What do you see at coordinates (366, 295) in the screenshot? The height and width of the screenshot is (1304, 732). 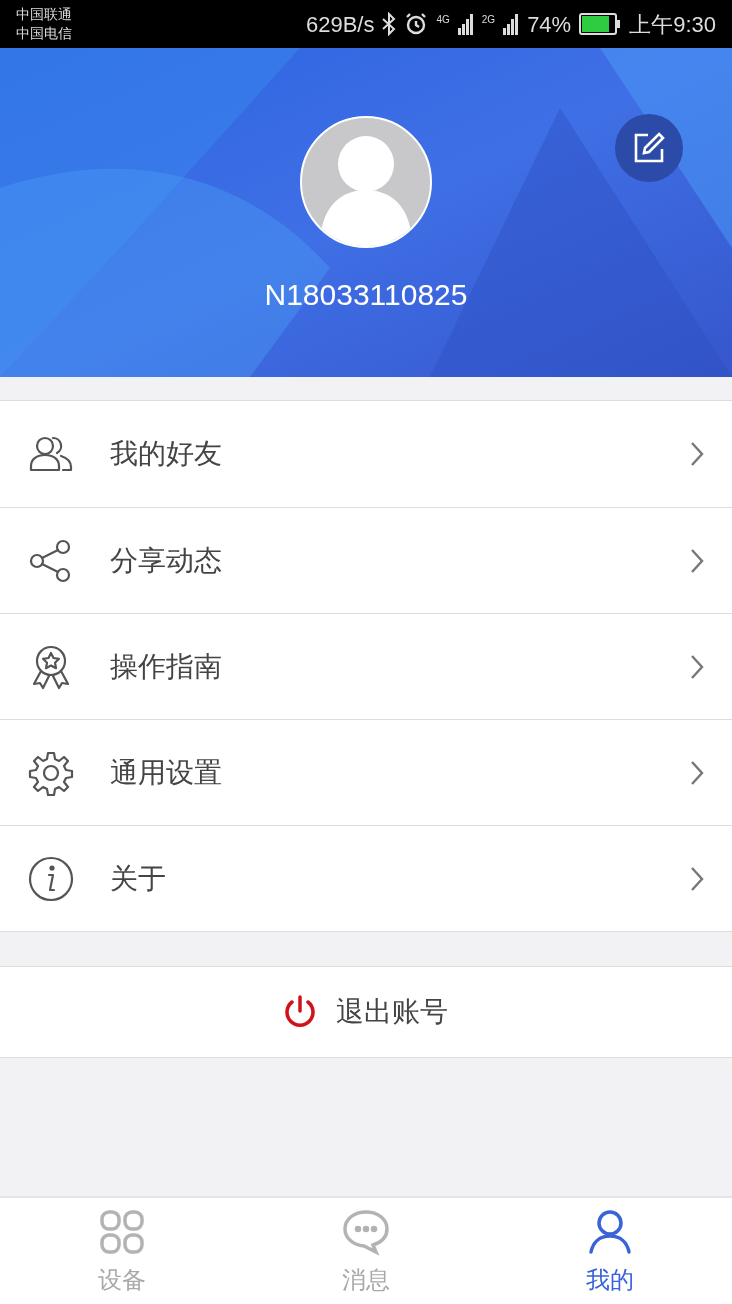 I see `username: N18033110825` at bounding box center [366, 295].